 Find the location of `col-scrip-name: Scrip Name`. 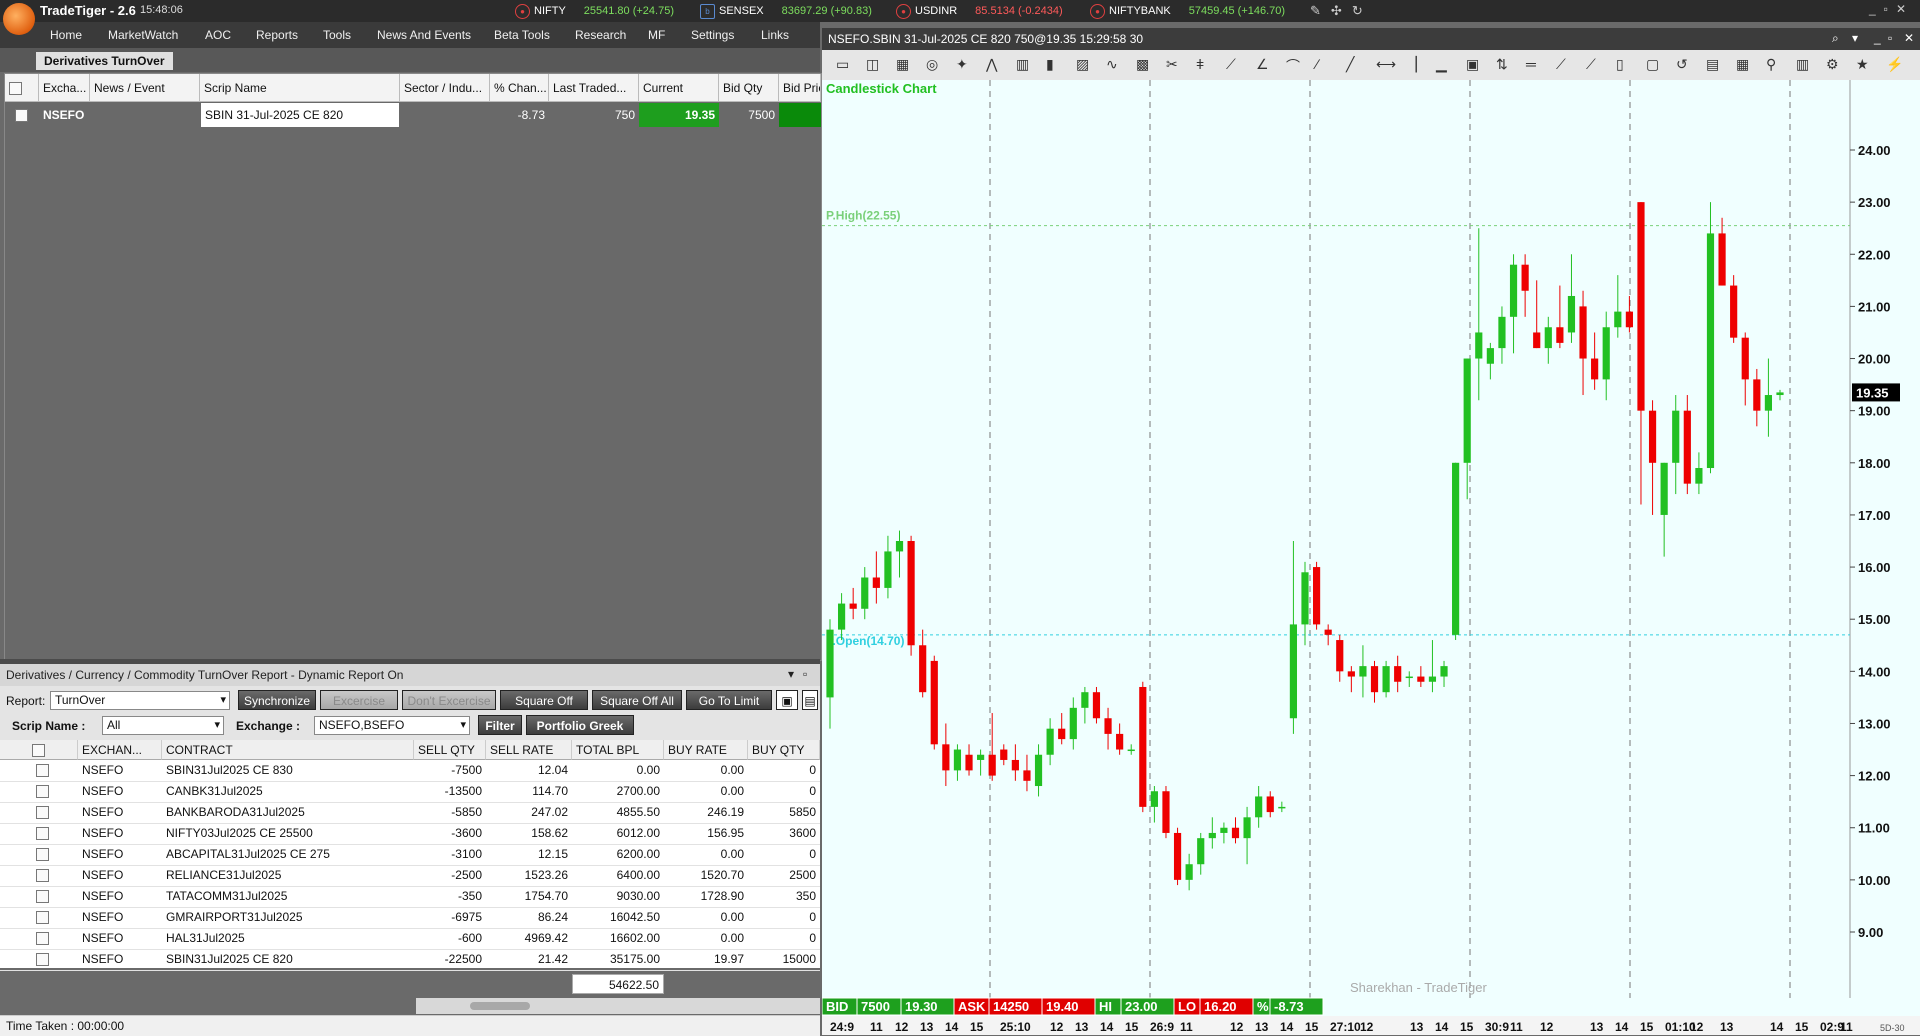

col-scrip-name: Scrip Name is located at coordinates (300, 88).